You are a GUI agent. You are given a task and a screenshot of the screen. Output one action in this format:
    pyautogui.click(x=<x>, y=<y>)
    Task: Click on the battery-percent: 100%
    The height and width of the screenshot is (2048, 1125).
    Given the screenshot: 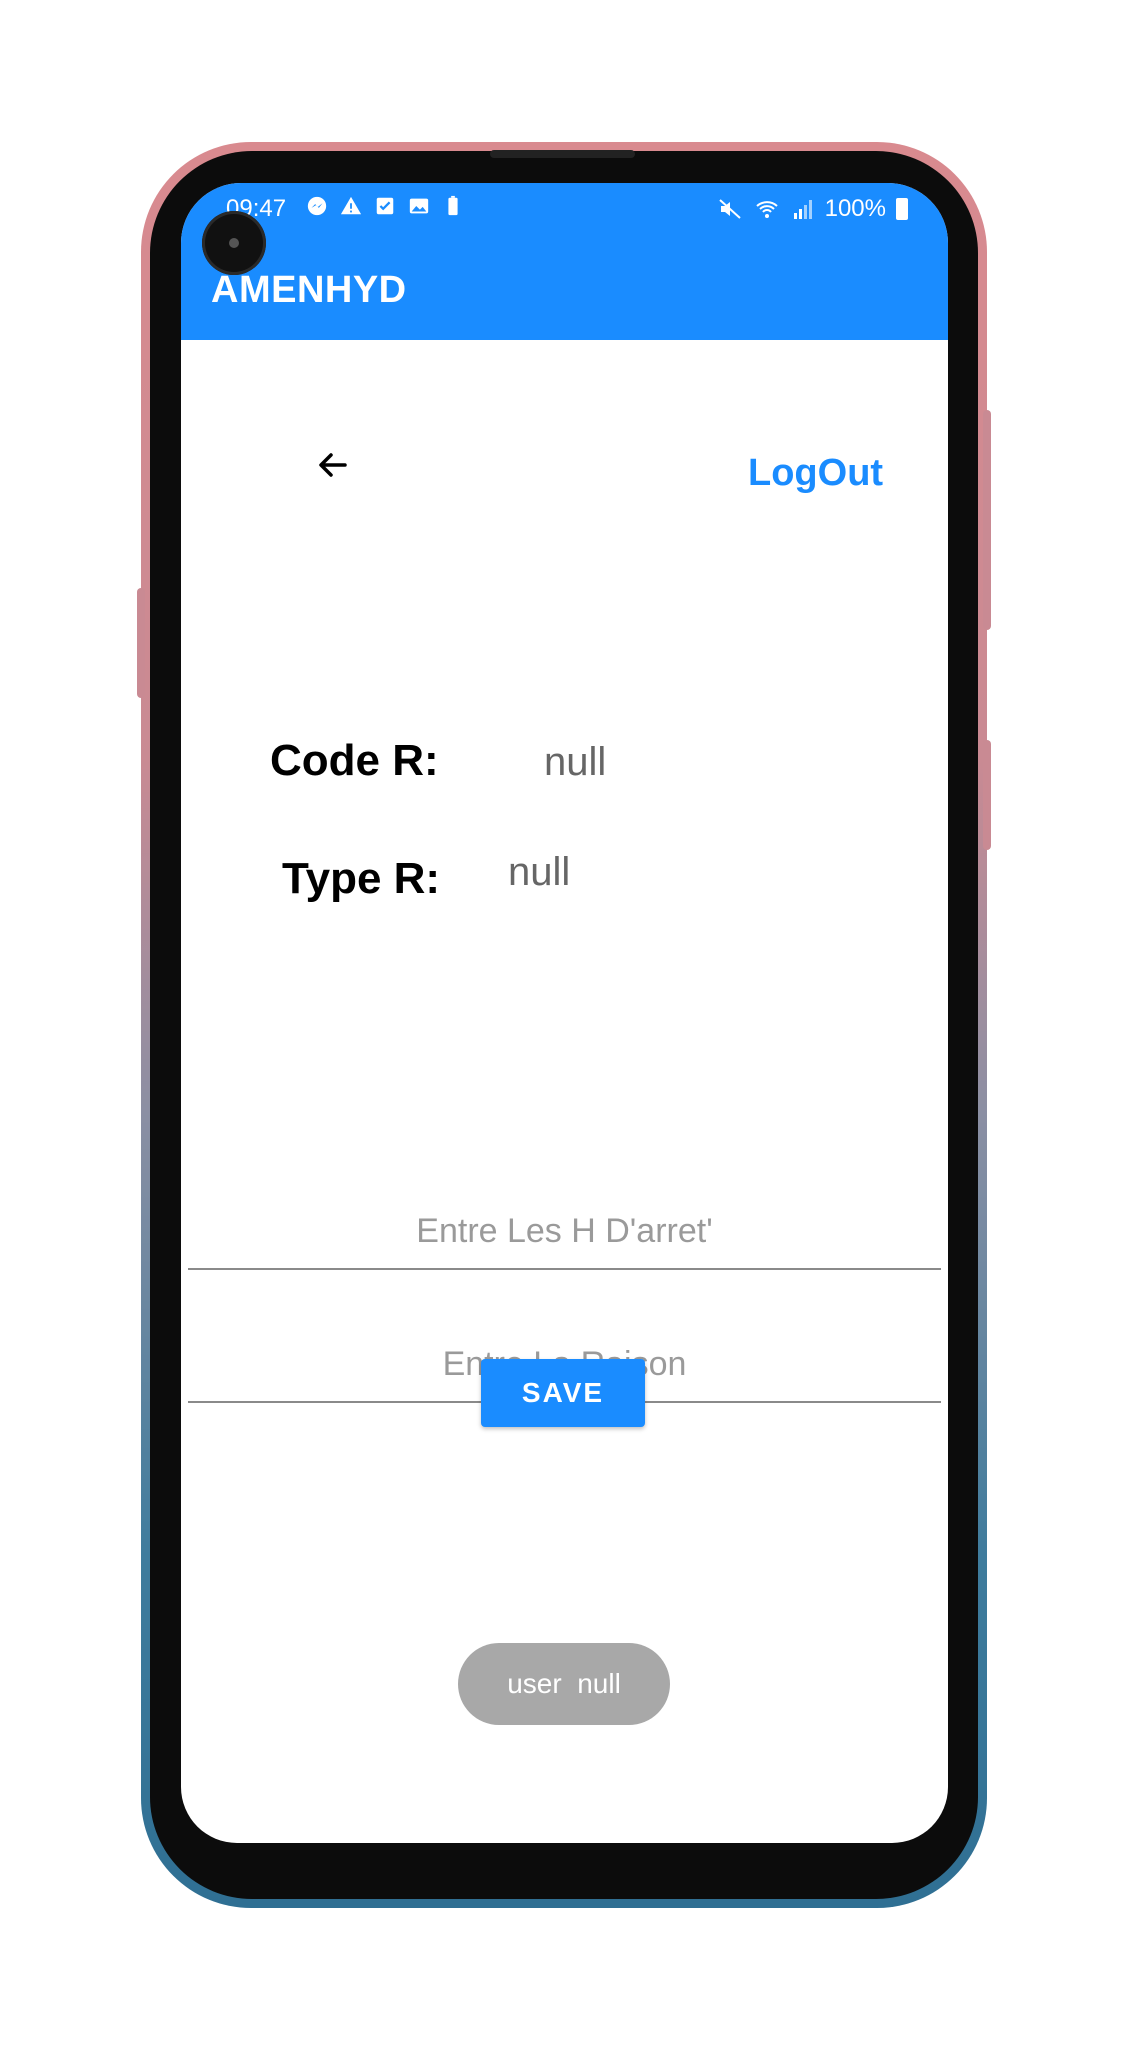 What is the action you would take?
    pyautogui.click(x=855, y=208)
    